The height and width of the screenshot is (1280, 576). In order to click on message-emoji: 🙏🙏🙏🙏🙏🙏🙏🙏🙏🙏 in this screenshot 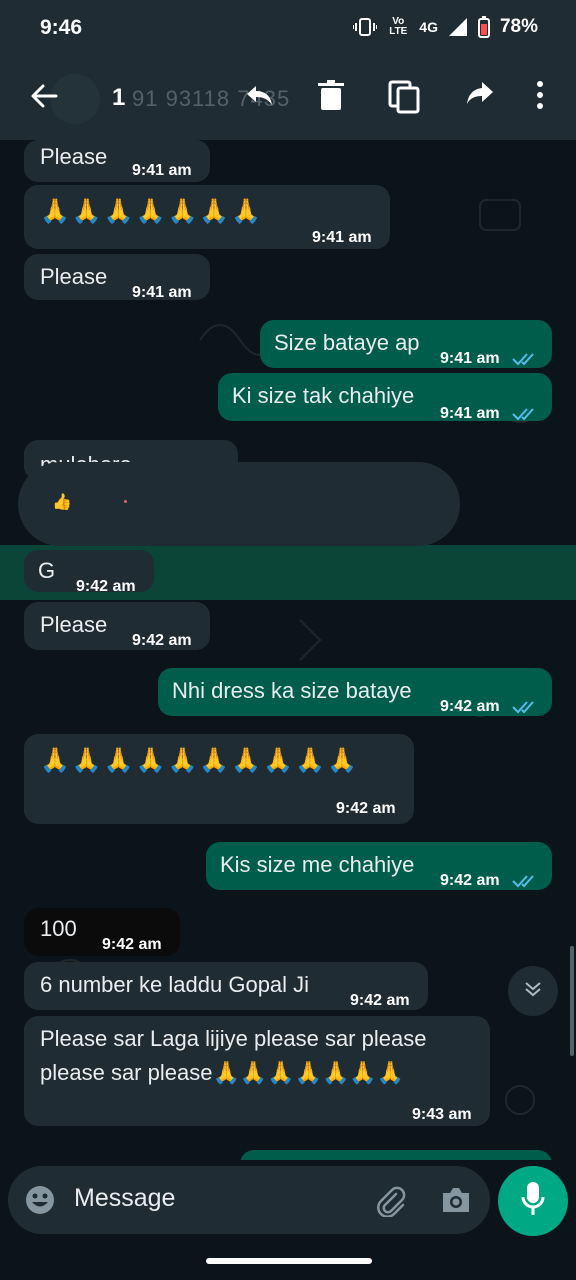, I will do `click(199, 760)`.